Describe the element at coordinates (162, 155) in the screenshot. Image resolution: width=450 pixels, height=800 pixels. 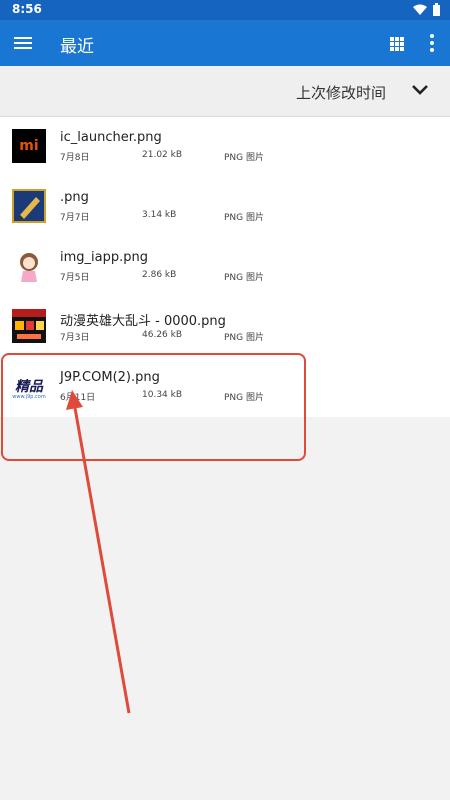
I see `file-size: 21.02 kB` at that location.